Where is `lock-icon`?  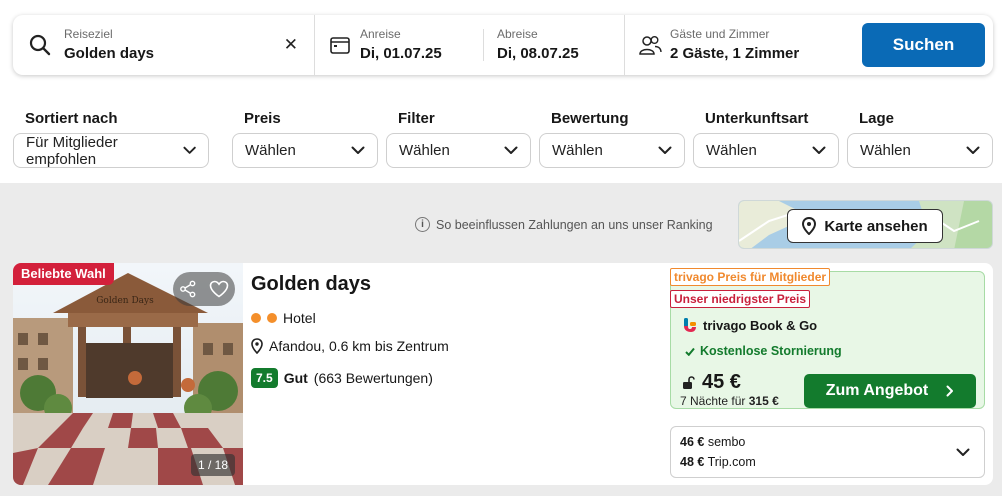
lock-icon is located at coordinates (689, 382).